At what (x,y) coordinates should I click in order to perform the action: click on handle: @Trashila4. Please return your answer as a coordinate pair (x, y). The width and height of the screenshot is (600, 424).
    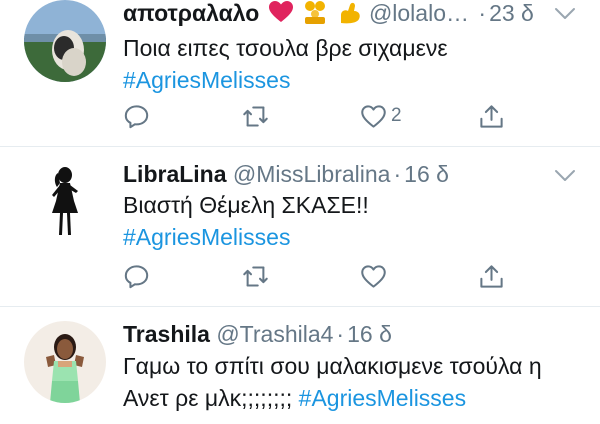
    Looking at the image, I should click on (274, 334).